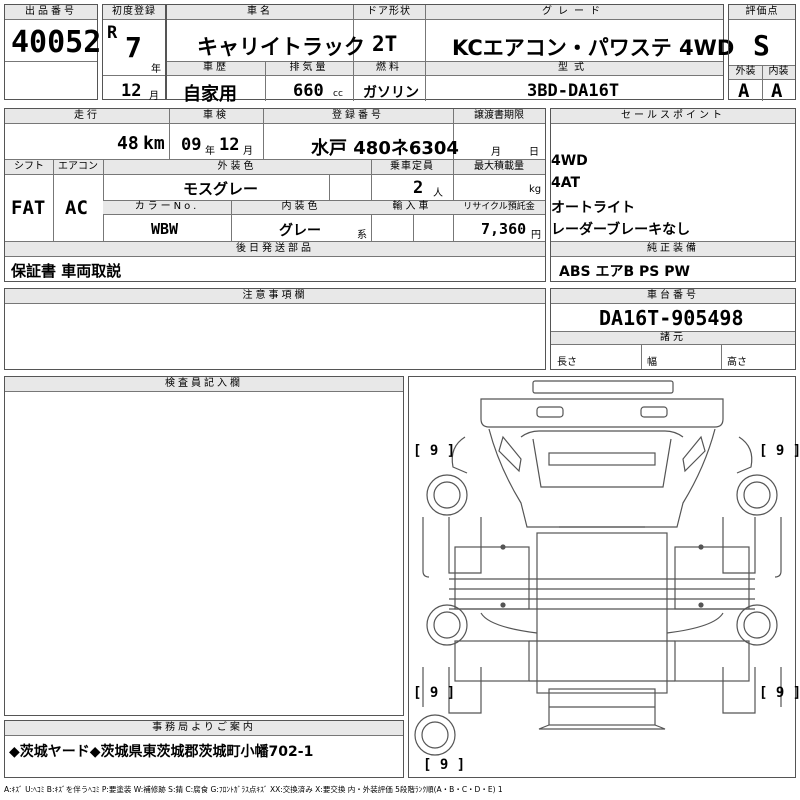 The height and width of the screenshot is (800, 800). I want to click on exterior-label: 外装, so click(745, 73).